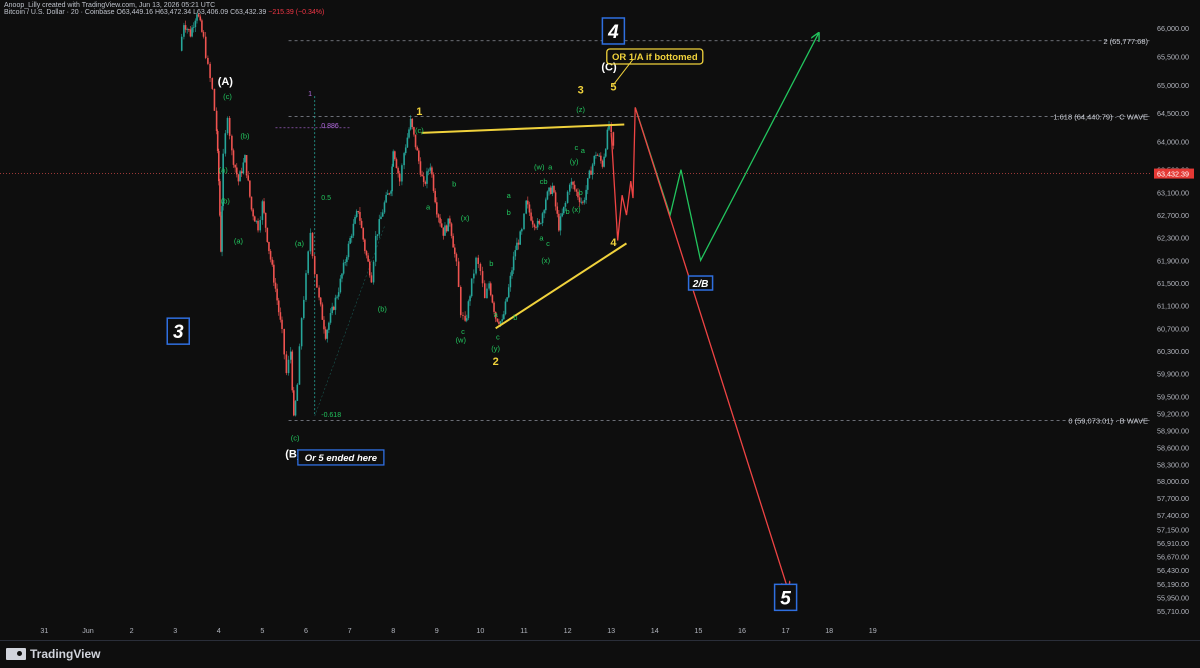  What do you see at coordinates (175, 630) in the screenshot?
I see `x-tick-label: 3` at bounding box center [175, 630].